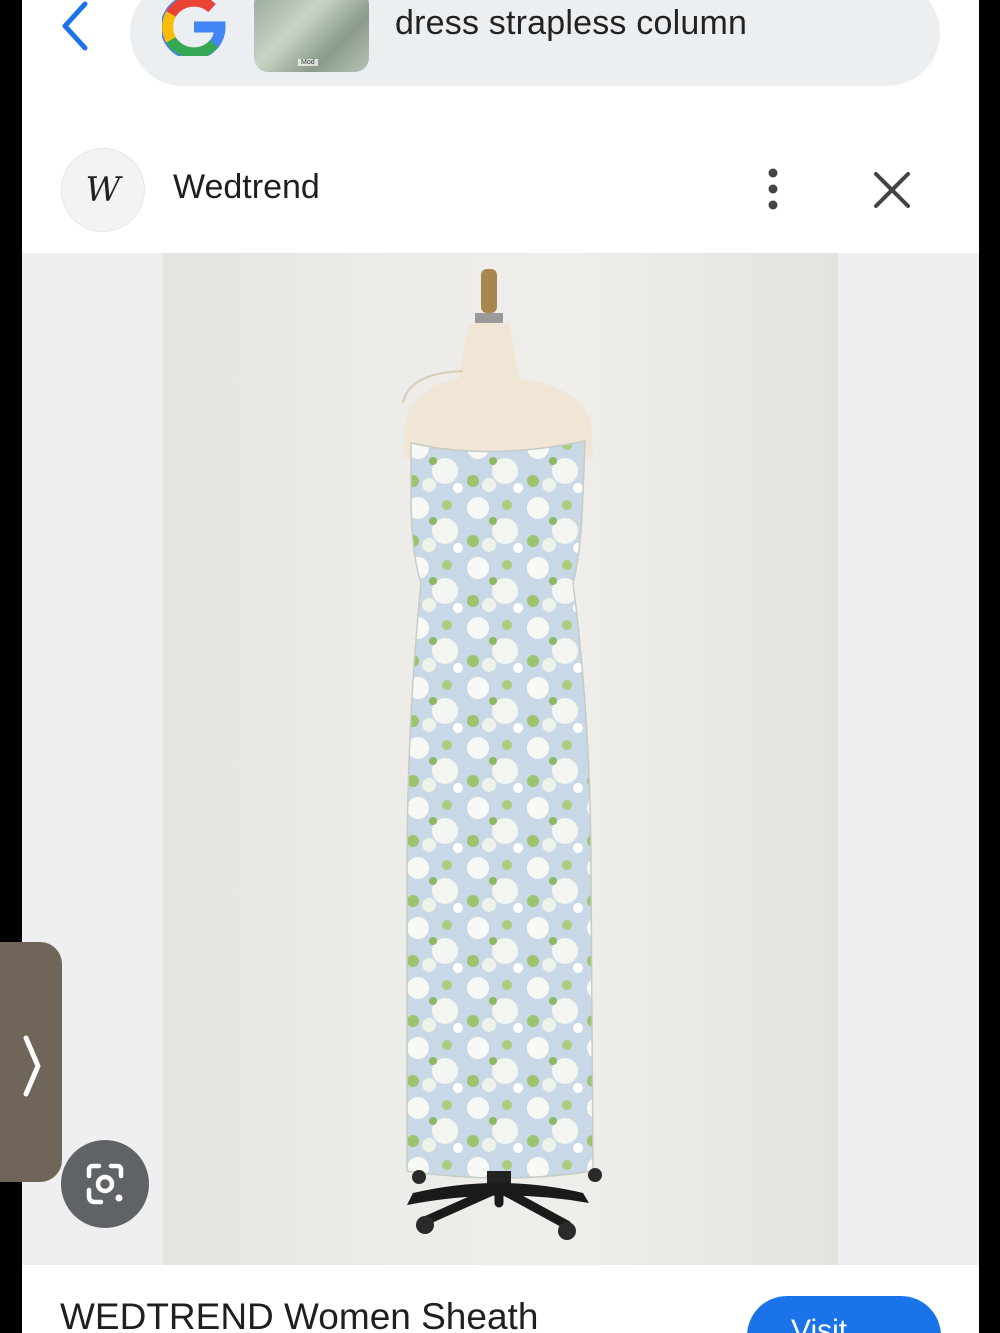 The width and height of the screenshot is (1000, 1333). Describe the element at coordinates (32, 1066) in the screenshot. I see `chevron-right-icon` at that location.